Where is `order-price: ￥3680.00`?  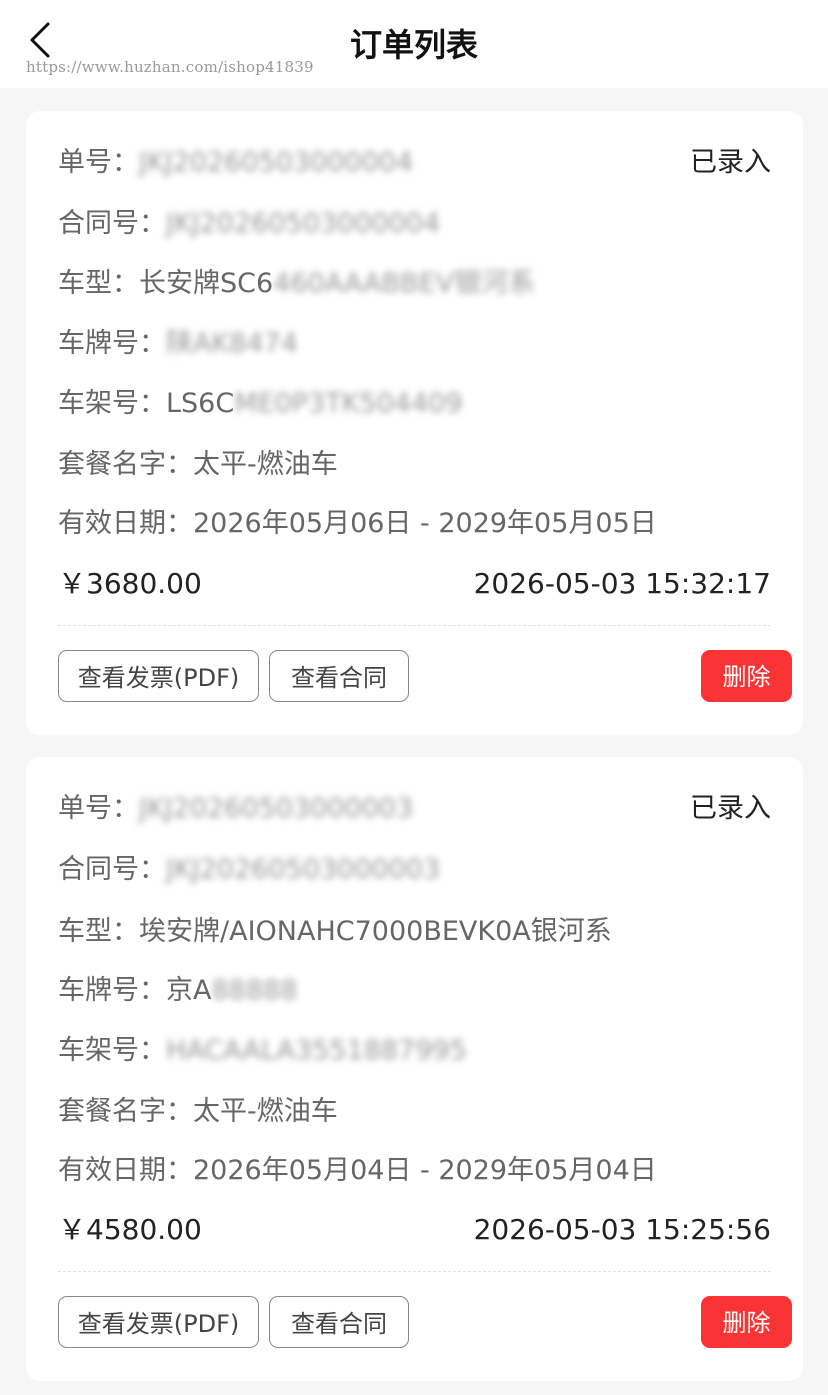
order-price: ￥3680.00 is located at coordinates (130, 583).